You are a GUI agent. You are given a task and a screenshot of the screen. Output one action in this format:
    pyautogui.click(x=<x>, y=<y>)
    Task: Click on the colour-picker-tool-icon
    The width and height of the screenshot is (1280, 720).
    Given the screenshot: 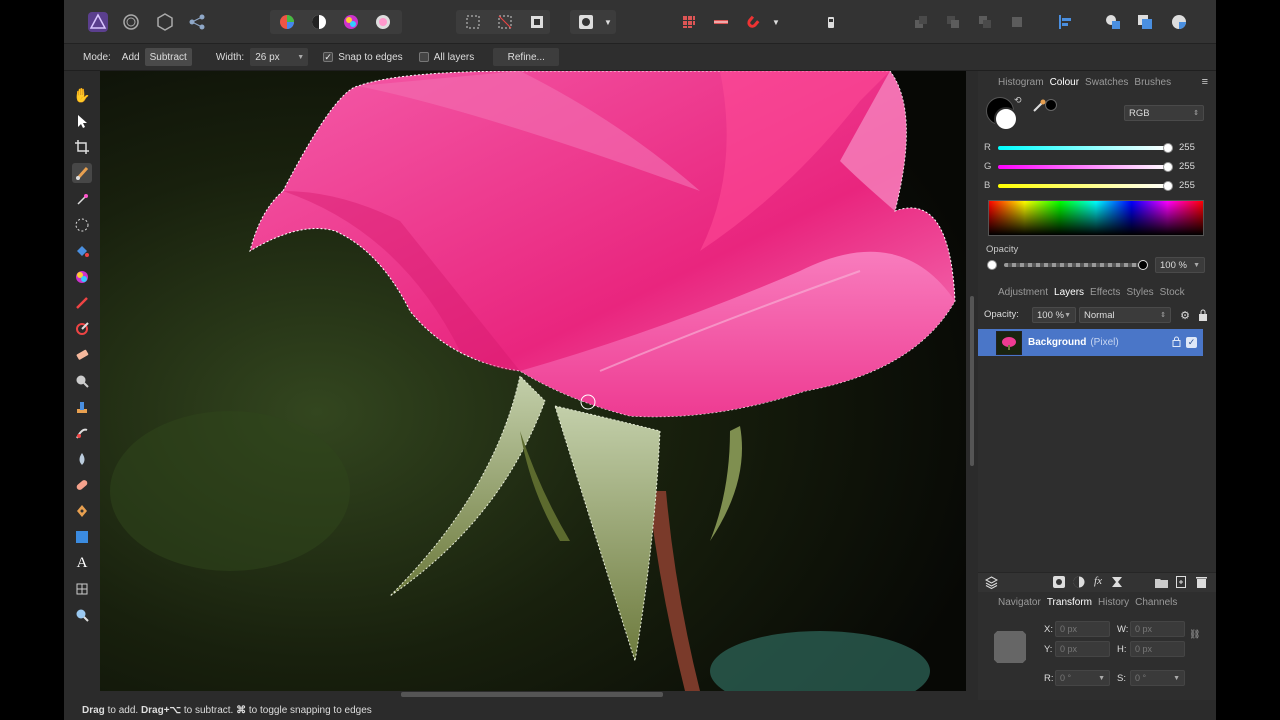 What is the action you would take?
    pyautogui.click(x=82, y=277)
    